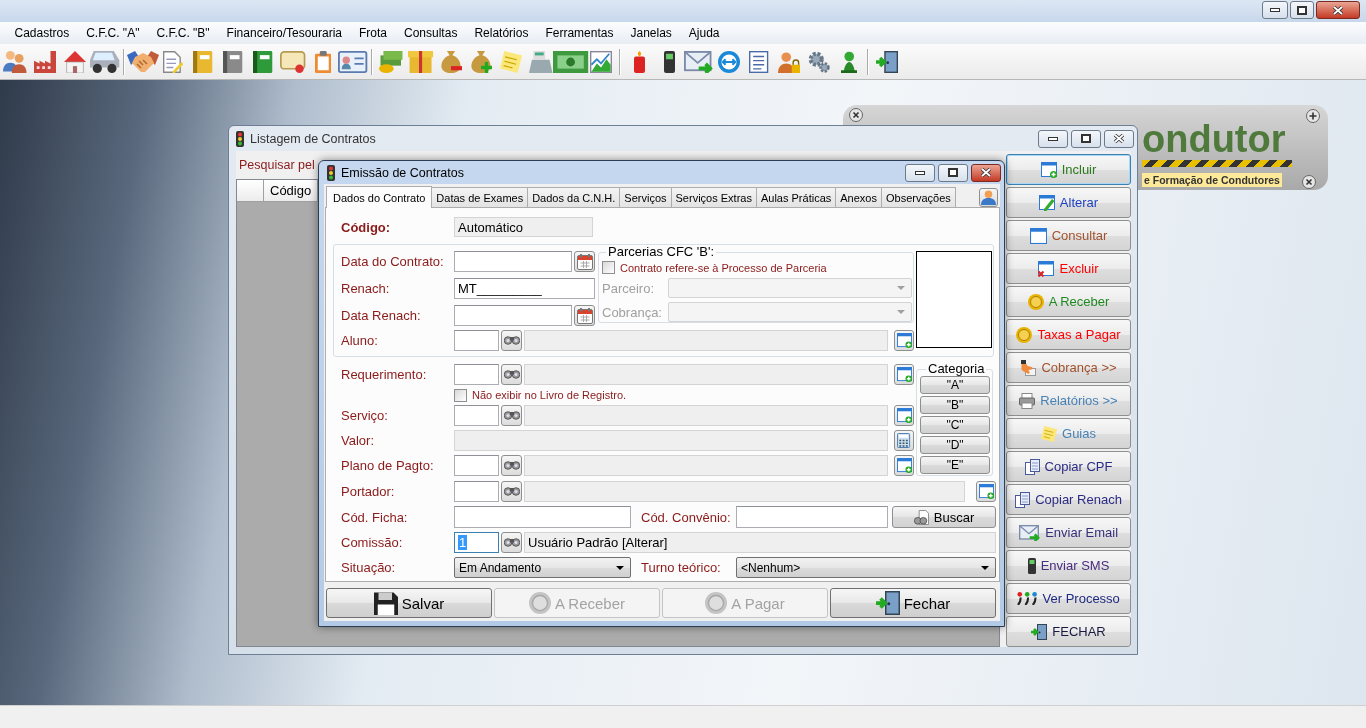 This screenshot has height=728, width=1366. I want to click on checkbox, so click(460, 395).